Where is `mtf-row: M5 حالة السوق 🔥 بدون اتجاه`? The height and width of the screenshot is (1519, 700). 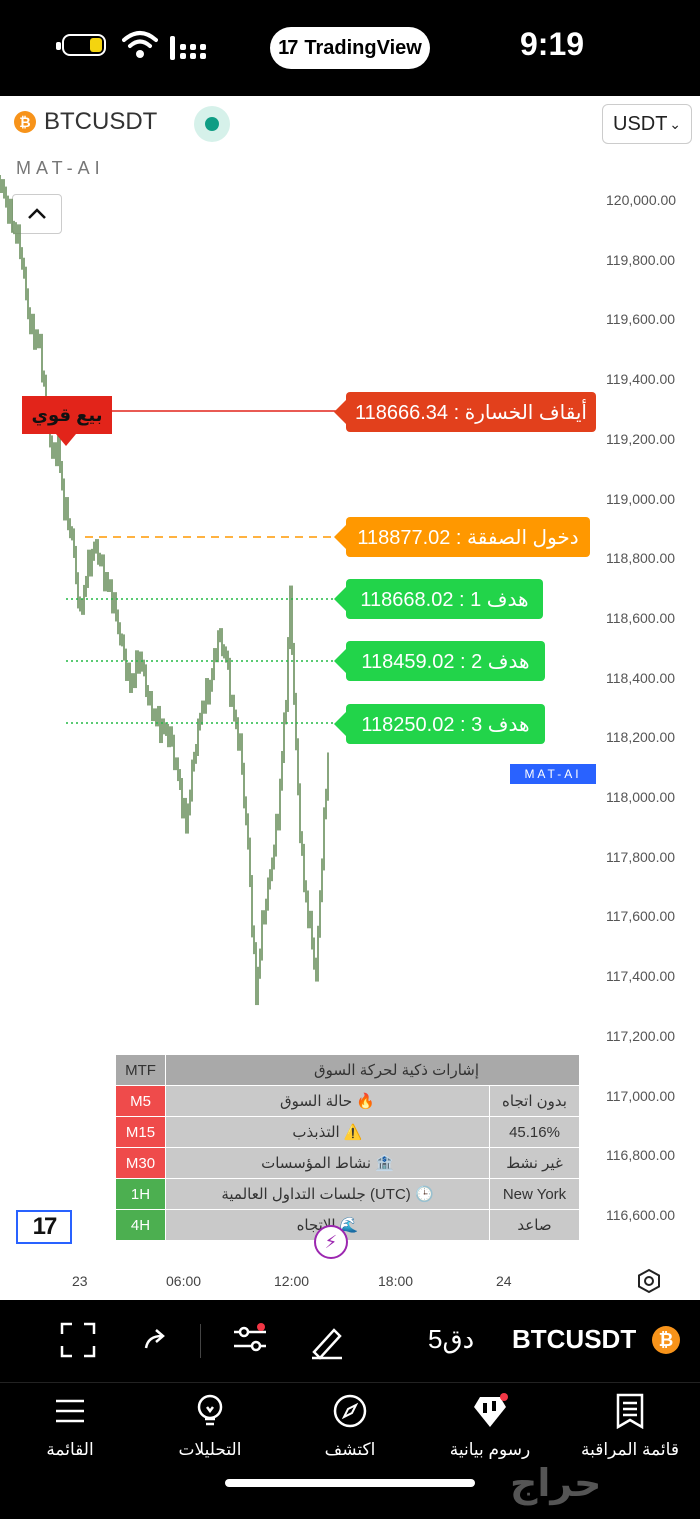 mtf-row: M5 حالة السوق 🔥 بدون اتجاه is located at coordinates (347, 1101).